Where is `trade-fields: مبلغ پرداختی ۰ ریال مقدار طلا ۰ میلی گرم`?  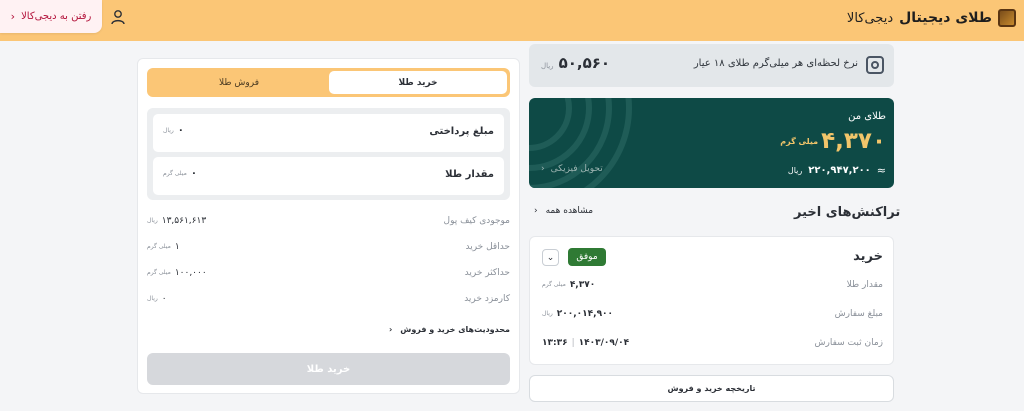 trade-fields: مبلغ پرداختی ۰ ریال مقدار طلا ۰ میلی گرم is located at coordinates (328, 154).